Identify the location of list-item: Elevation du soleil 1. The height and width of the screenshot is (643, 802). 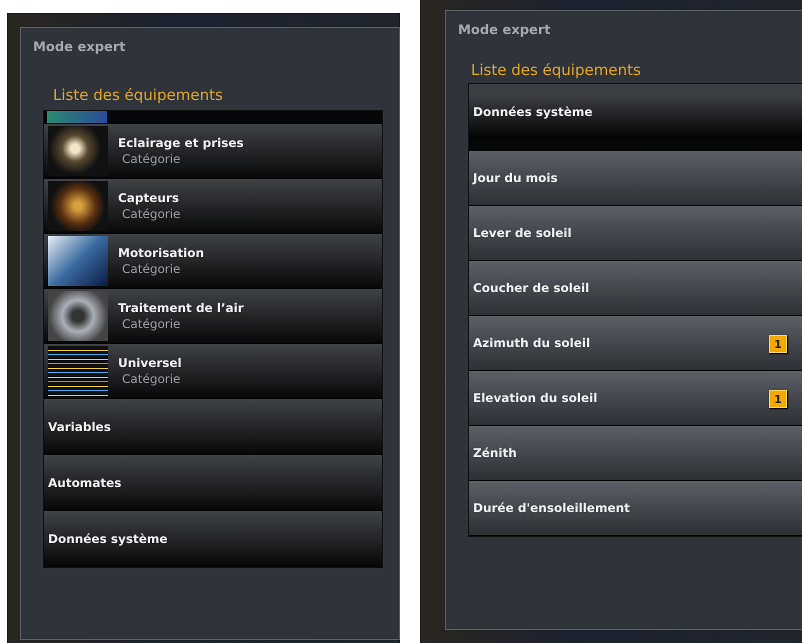
(635, 398).